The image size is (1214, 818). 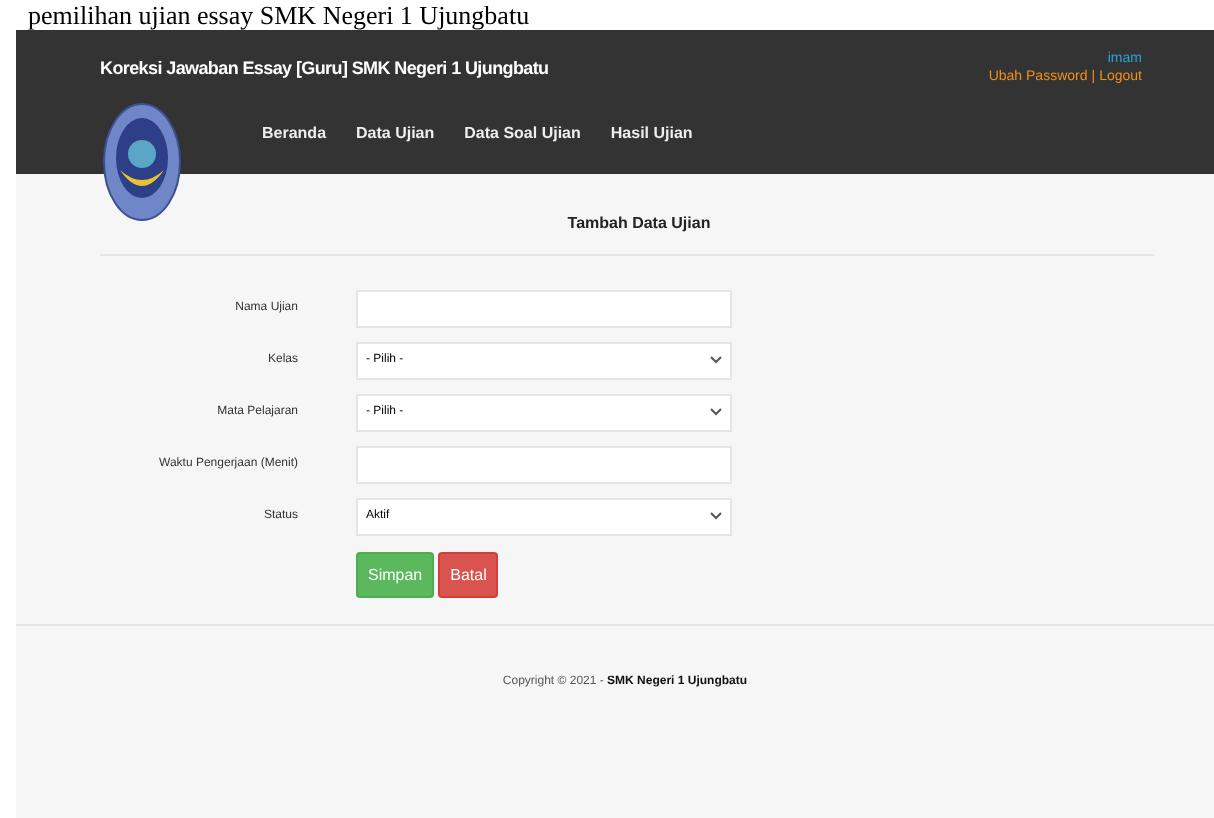 I want to click on site-title: Koreksi Jawaban Essay [Guru] SMK Negeri 1 Ujungbatu, so click(x=324, y=68).